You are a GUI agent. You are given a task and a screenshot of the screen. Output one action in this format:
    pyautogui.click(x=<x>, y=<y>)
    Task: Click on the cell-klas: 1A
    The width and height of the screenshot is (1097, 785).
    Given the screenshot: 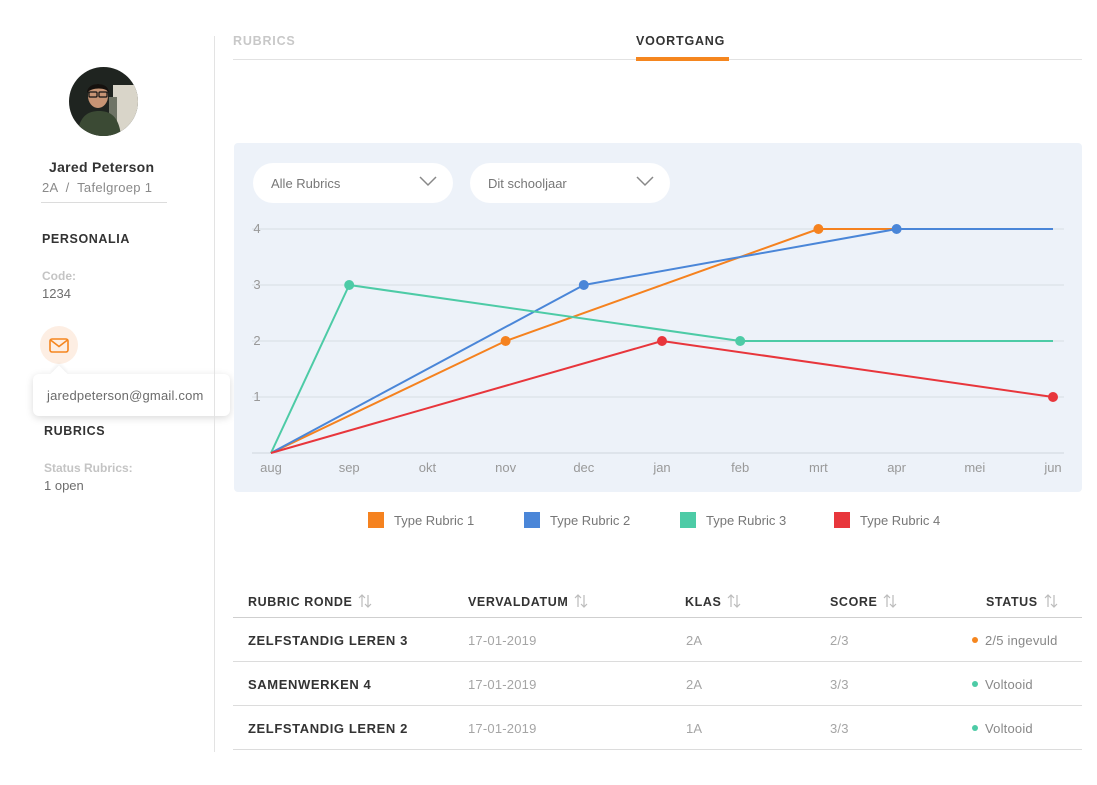 What is the action you would take?
    pyautogui.click(x=694, y=728)
    